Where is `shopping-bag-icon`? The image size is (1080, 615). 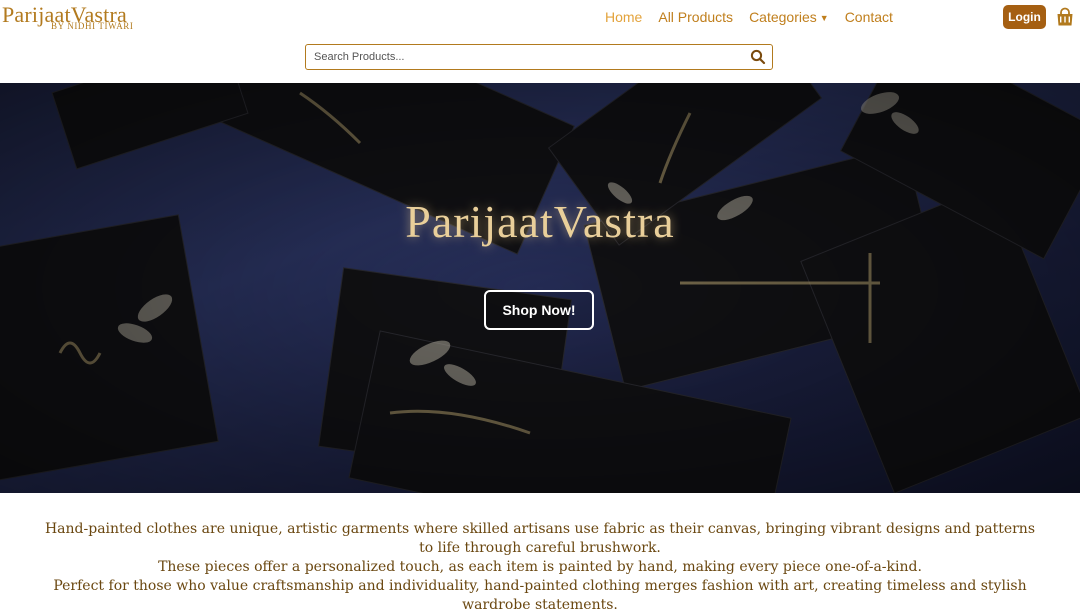 shopping-bag-icon is located at coordinates (1065, 17).